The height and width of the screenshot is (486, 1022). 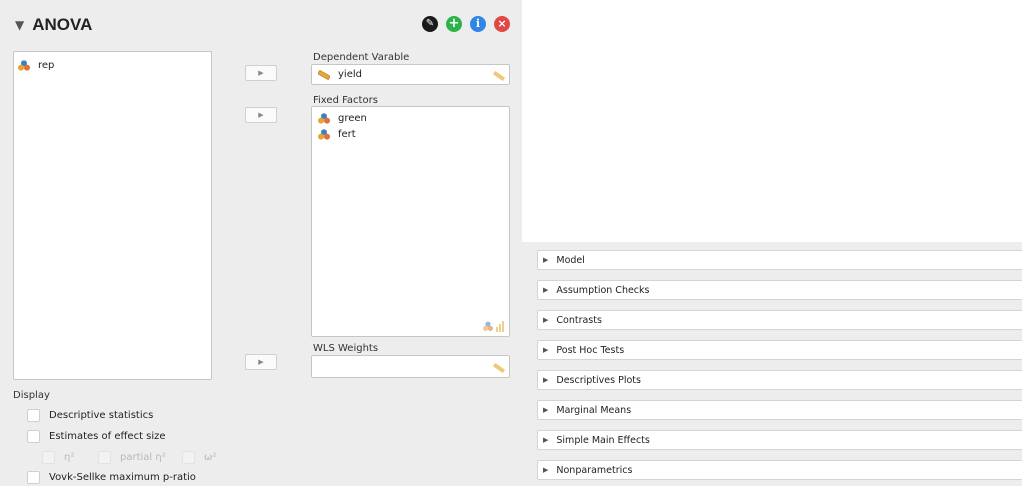 What do you see at coordinates (58, 457) in the screenshot?
I see `eta-squared-checkbox: η²` at bounding box center [58, 457].